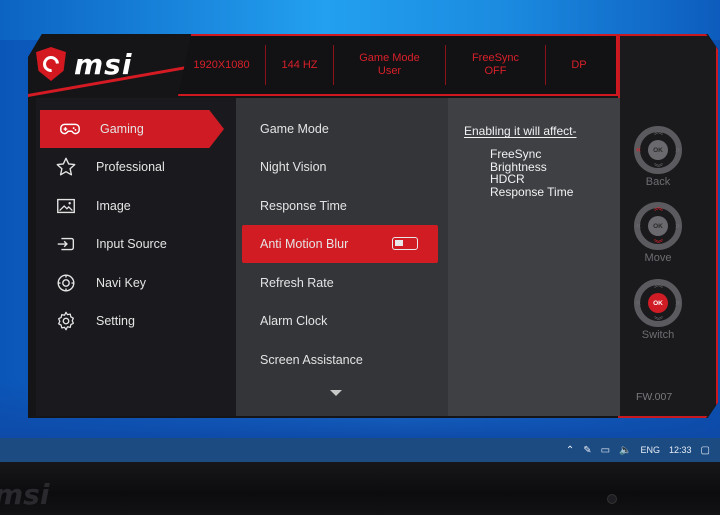 The image size is (720, 515). What do you see at coordinates (531, 173) in the screenshot?
I see `affected-settings-list: FreeSync Brightness HDCR Response Time` at bounding box center [531, 173].